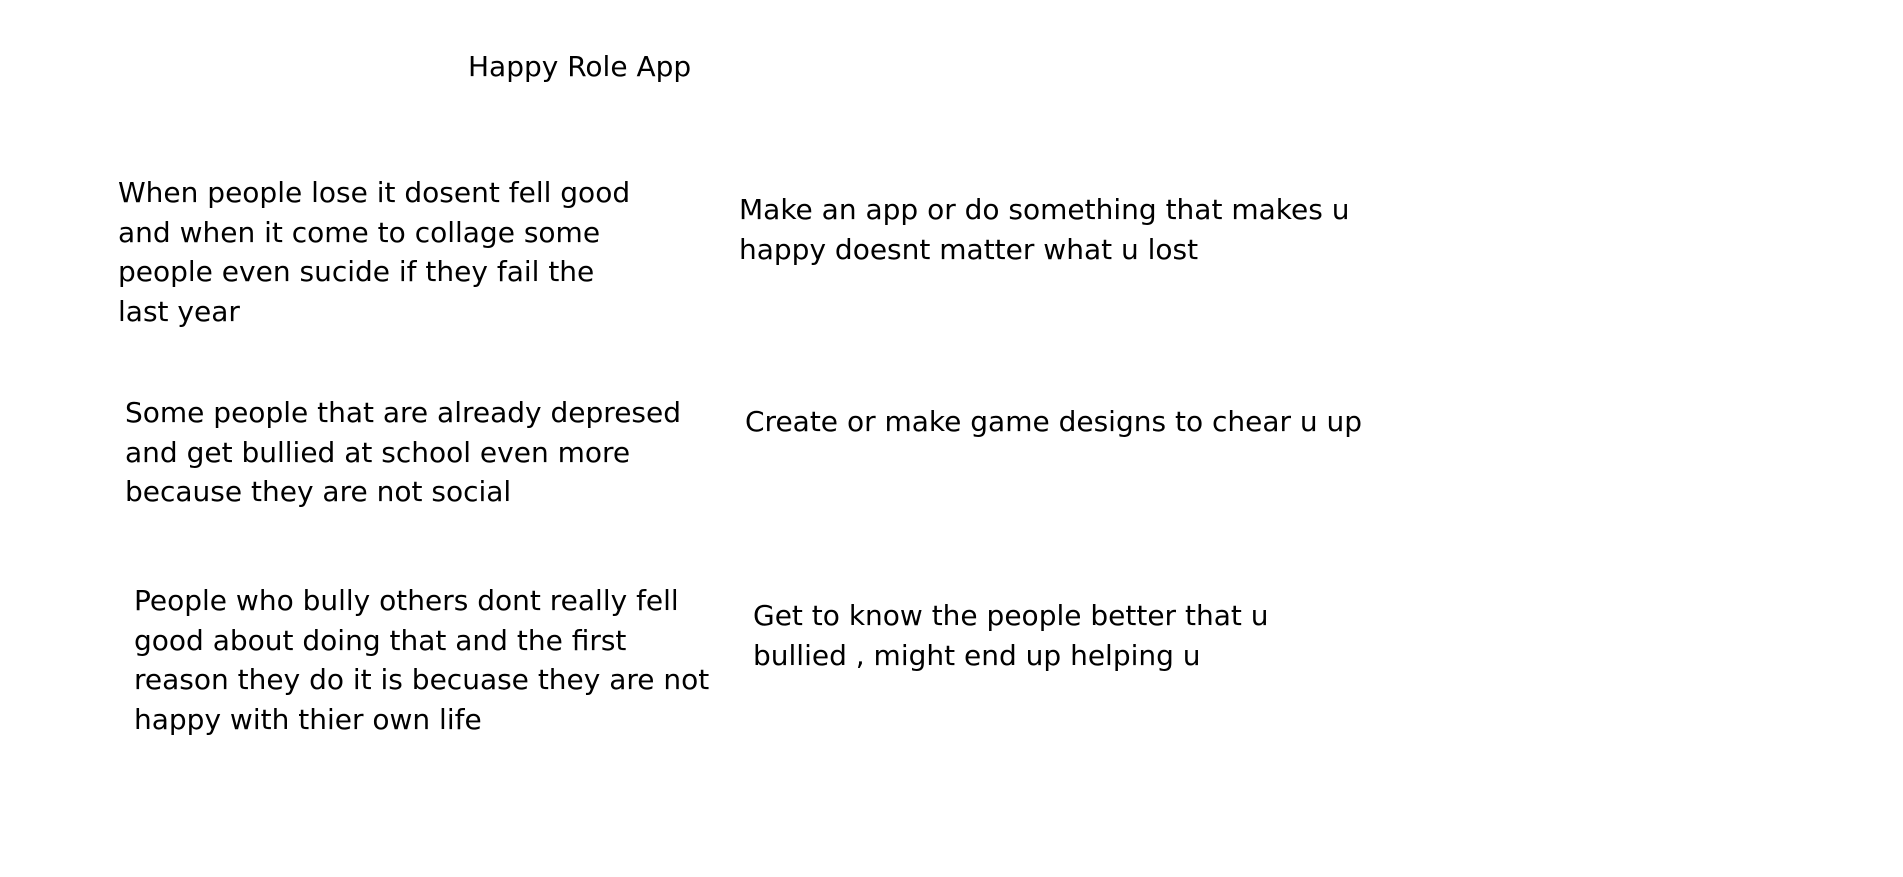 The height and width of the screenshot is (877, 1903). I want to click on page-title: Happy Role App, so click(580, 66).